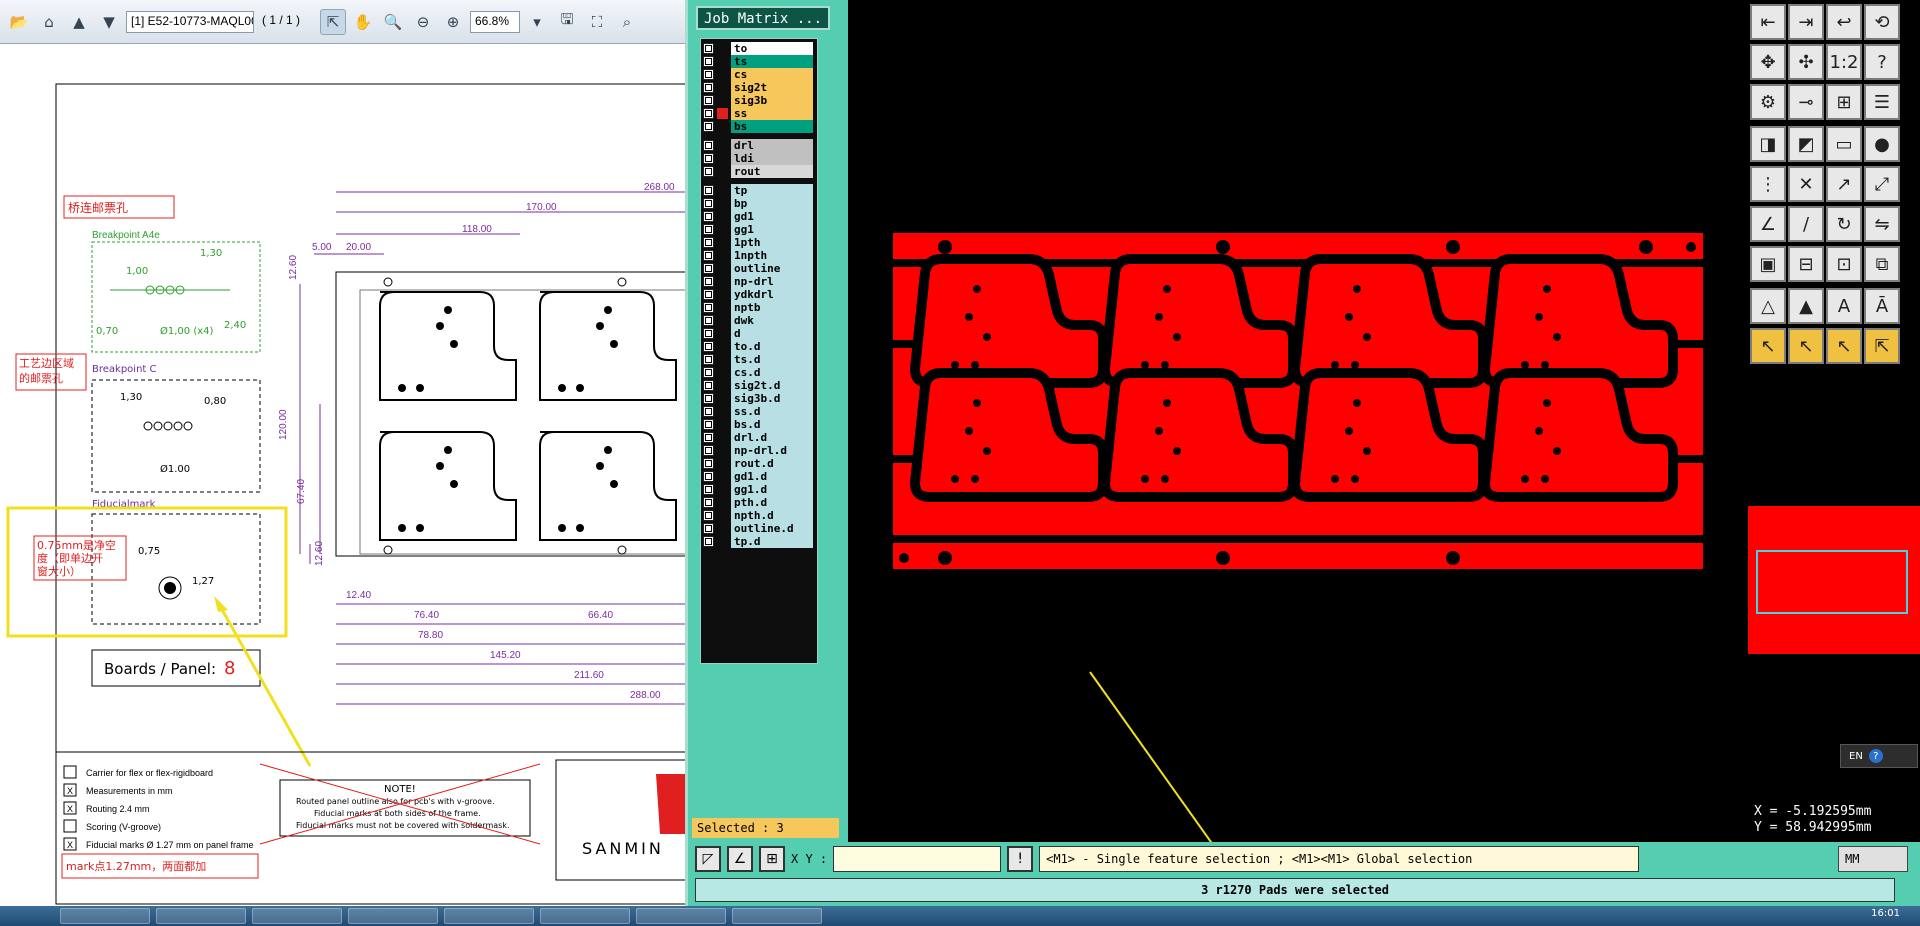 The width and height of the screenshot is (1920, 926). What do you see at coordinates (1844, 62) in the screenshot?
I see `scale-button: 1:2` at bounding box center [1844, 62].